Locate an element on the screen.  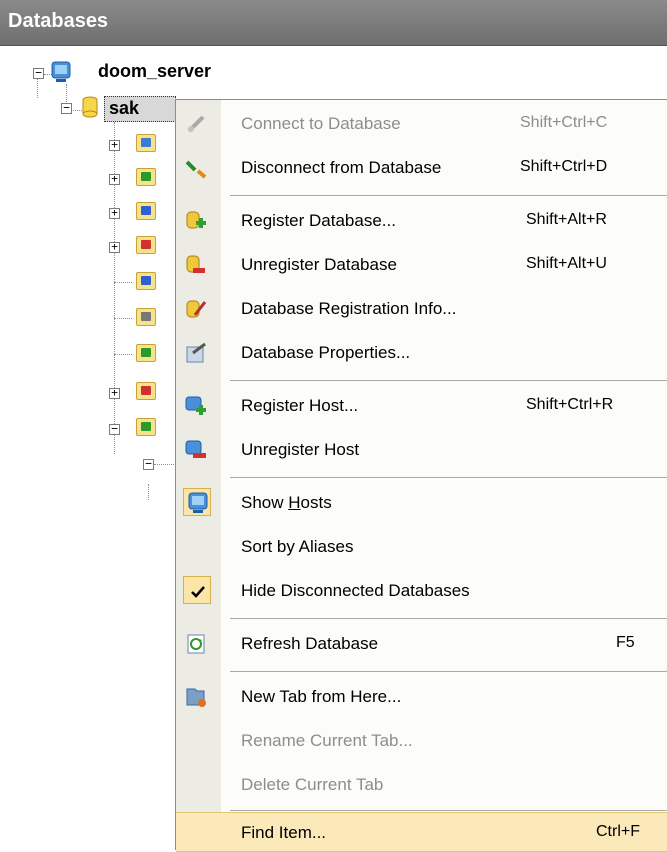
register-host-icon is located at coordinates (196, 406).